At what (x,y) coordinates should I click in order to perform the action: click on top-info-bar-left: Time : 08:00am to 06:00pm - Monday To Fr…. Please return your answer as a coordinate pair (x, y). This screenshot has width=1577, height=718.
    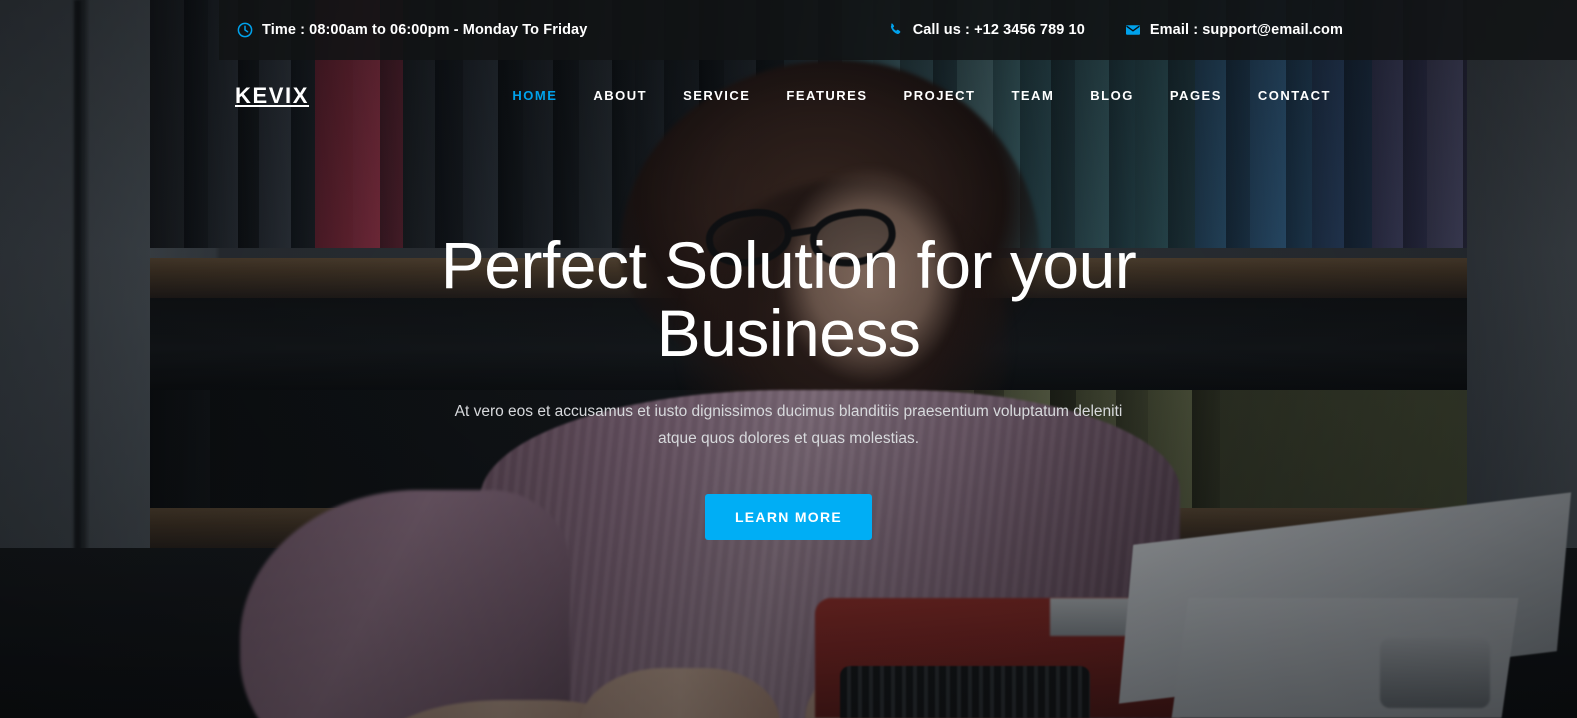
    Looking at the image, I should click on (412, 30).